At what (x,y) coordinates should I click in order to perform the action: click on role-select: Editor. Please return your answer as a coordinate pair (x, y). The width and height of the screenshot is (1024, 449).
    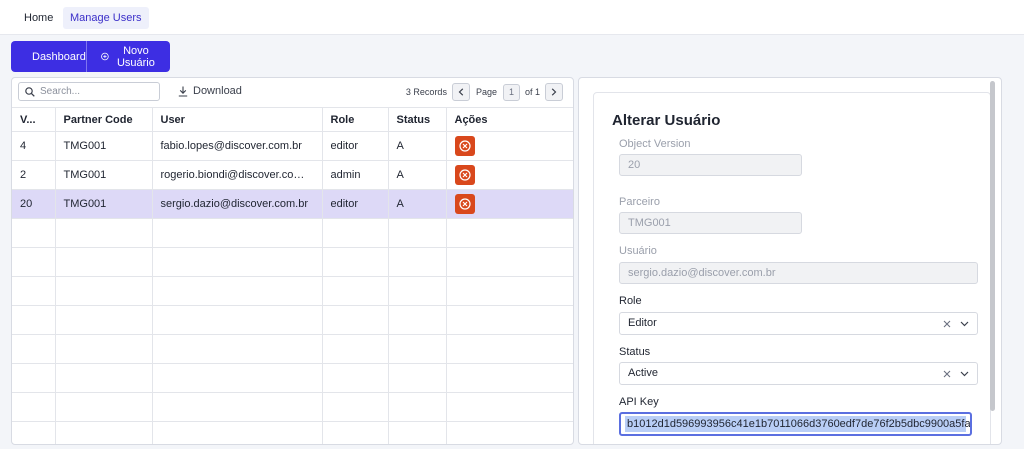
    Looking at the image, I should click on (798, 323).